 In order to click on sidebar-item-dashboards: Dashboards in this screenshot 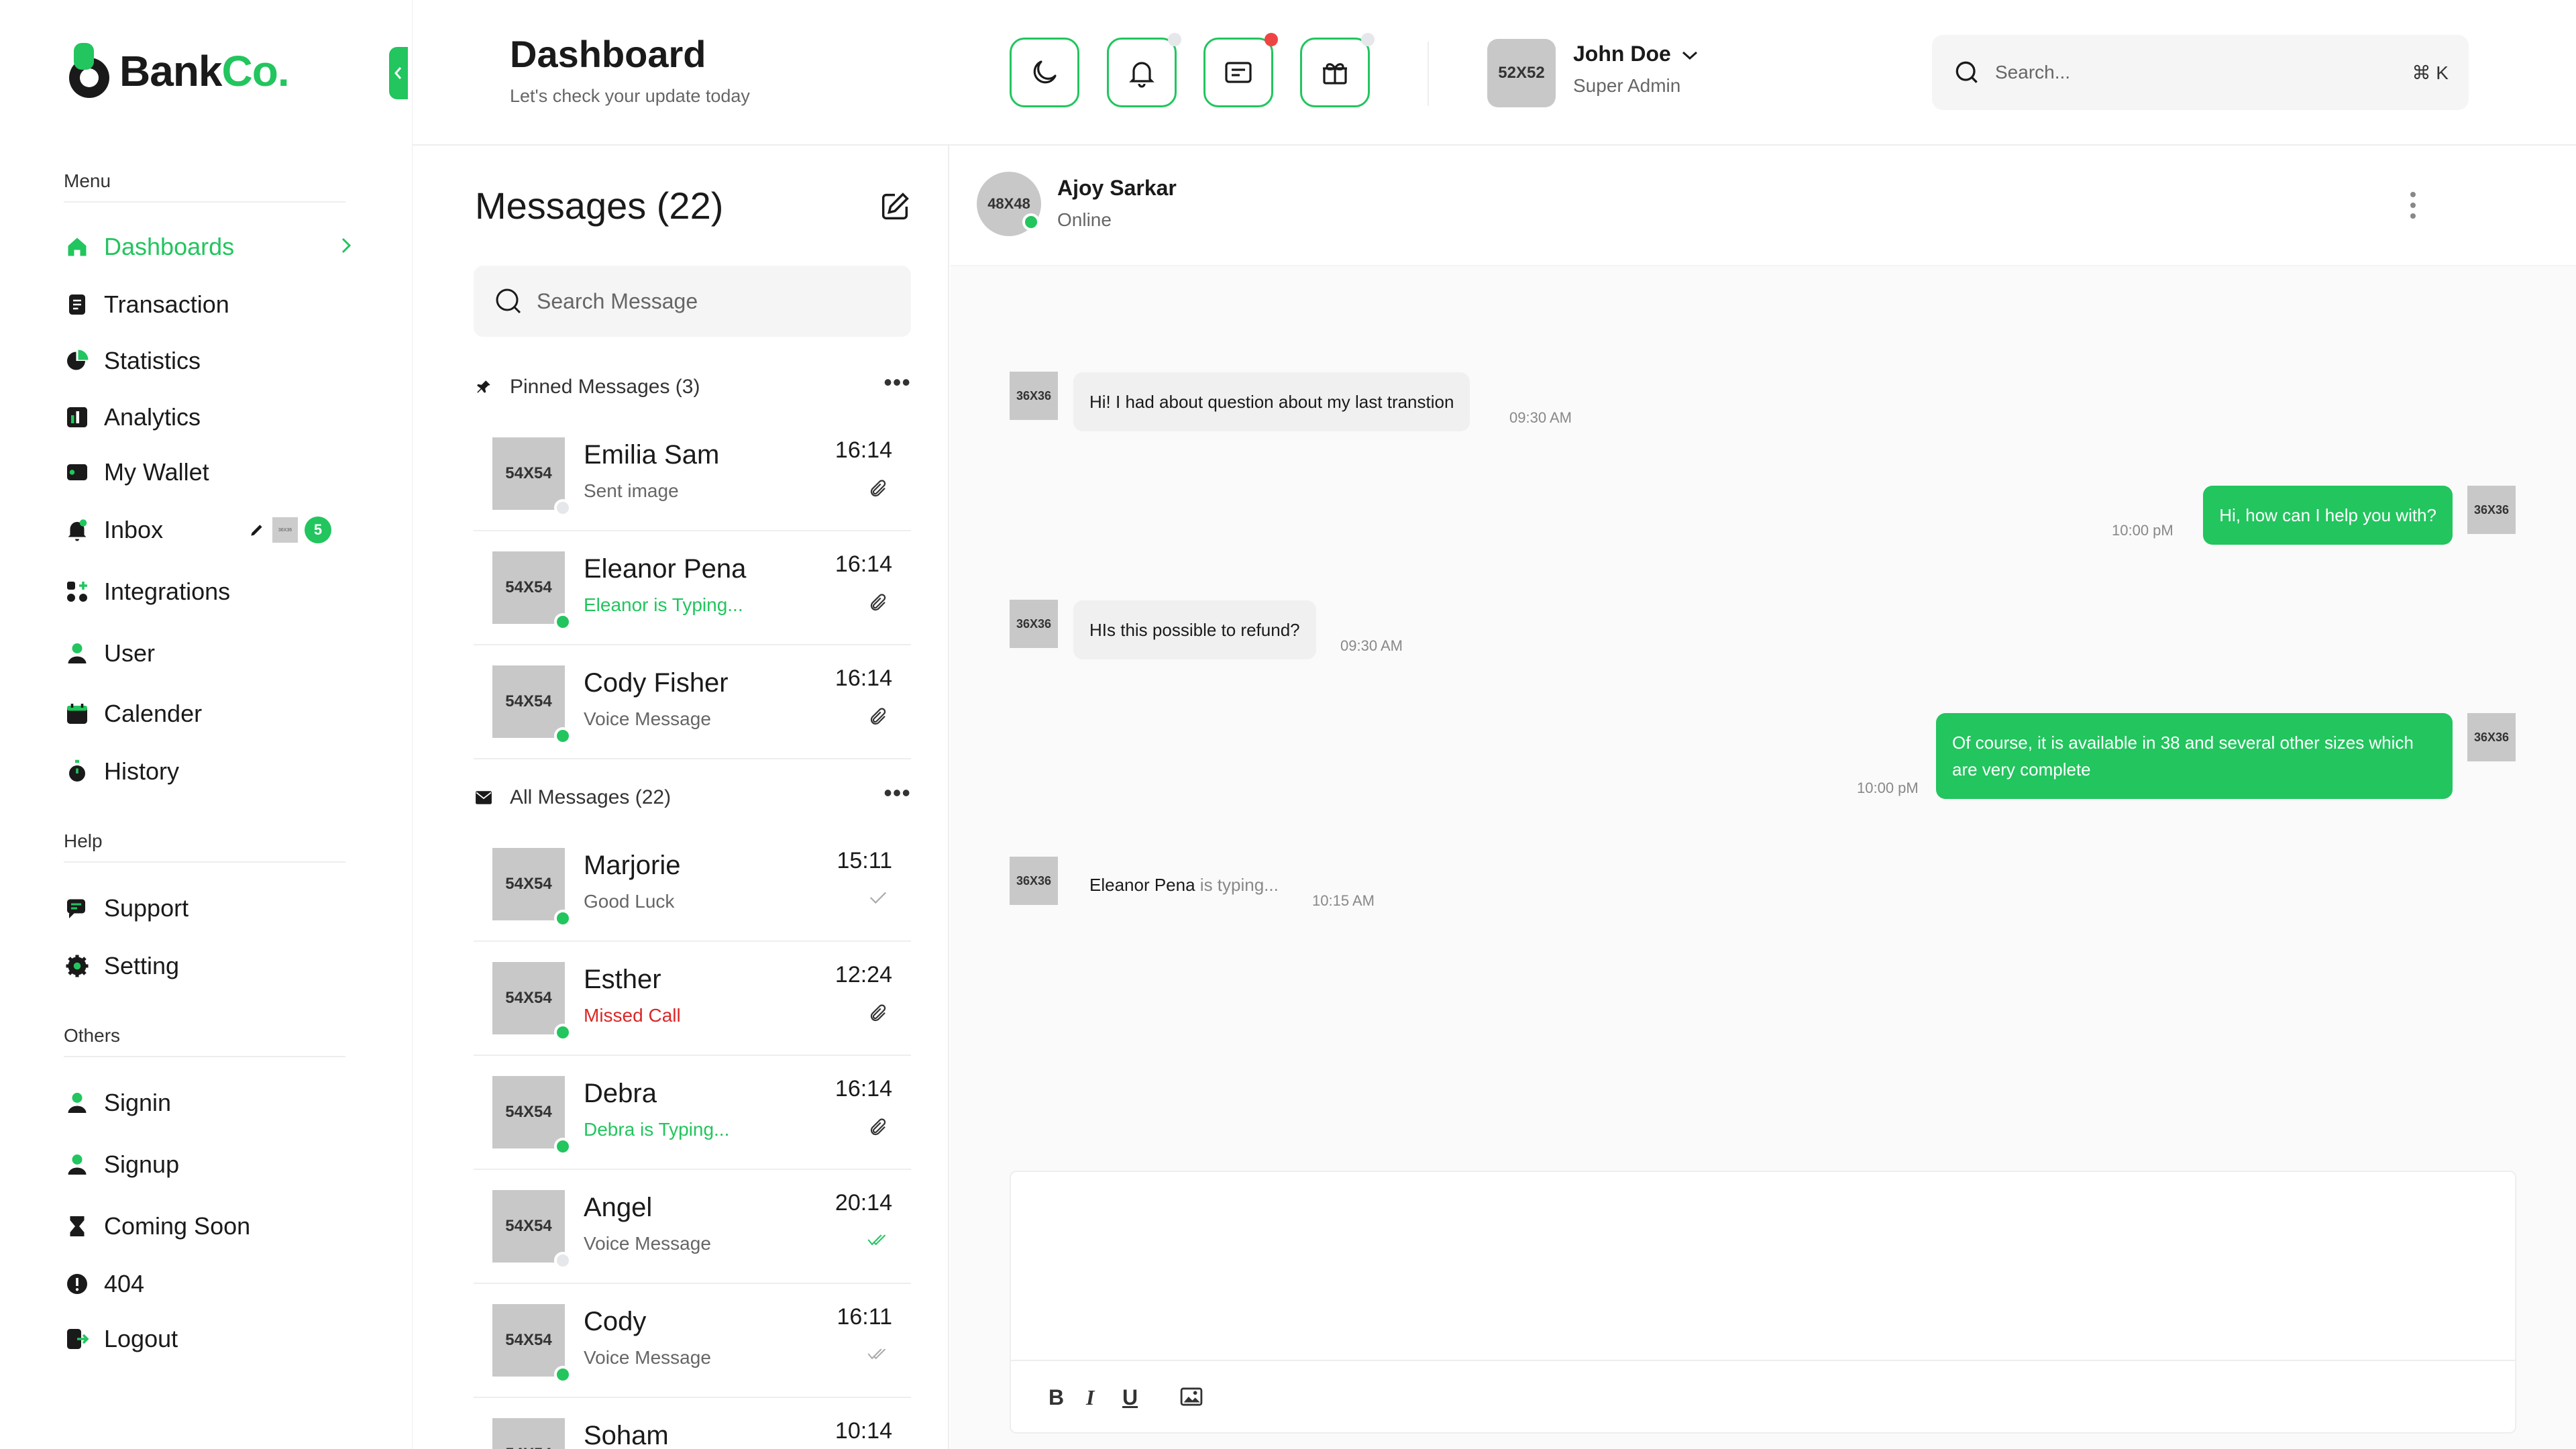, I will do `click(208, 246)`.